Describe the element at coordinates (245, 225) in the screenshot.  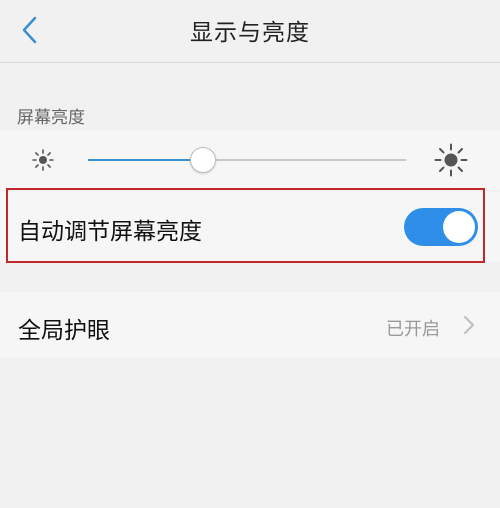
I see `highlight-annotation-box` at that location.